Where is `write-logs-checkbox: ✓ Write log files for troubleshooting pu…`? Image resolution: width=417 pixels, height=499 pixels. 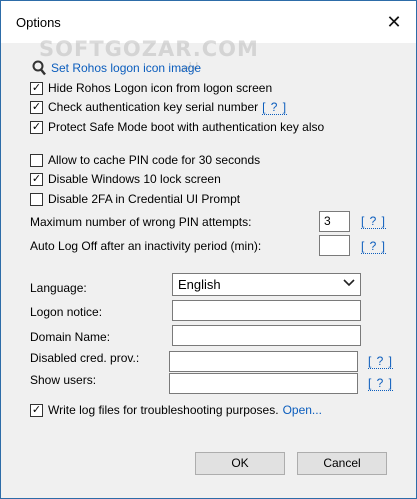
write-logs-checkbox: ✓ Write log files for troubleshooting pu… is located at coordinates (176, 410).